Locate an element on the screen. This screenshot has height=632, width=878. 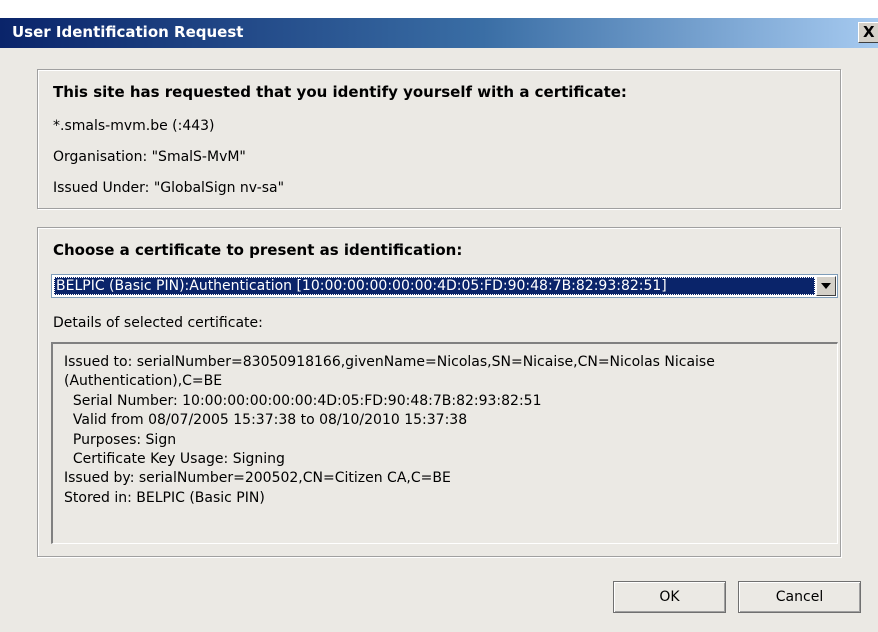
chevron-down-icon is located at coordinates (826, 286).